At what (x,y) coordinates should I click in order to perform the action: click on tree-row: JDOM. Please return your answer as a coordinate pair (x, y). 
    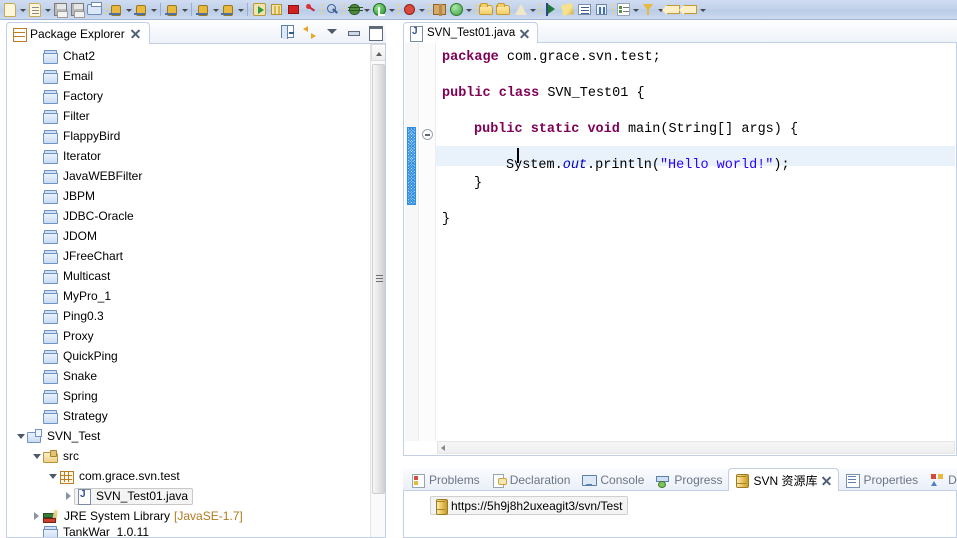
    Looking at the image, I should click on (188, 236).